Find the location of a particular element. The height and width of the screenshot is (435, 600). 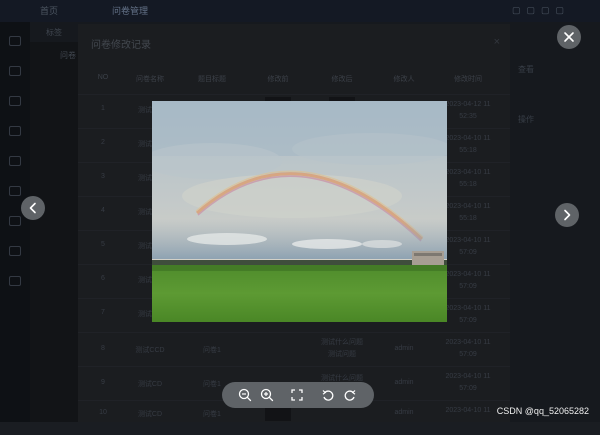

zoom-in-button is located at coordinates (267, 395).